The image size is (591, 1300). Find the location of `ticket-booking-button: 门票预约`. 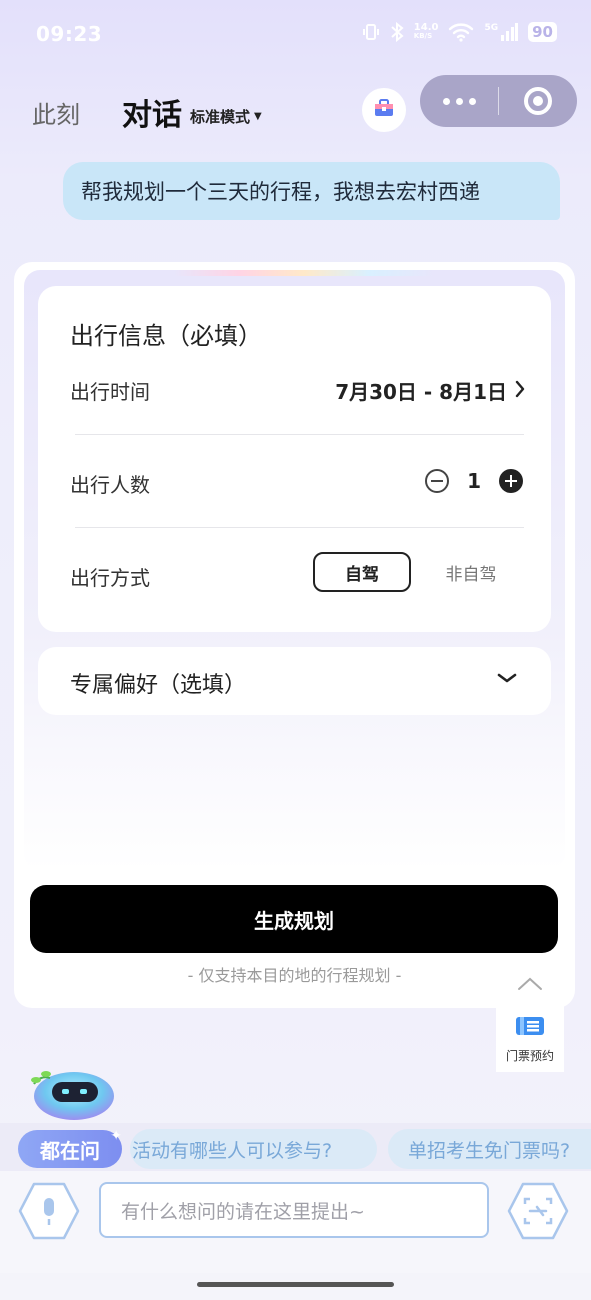

ticket-booking-button: 门票预约 is located at coordinates (530, 1039).